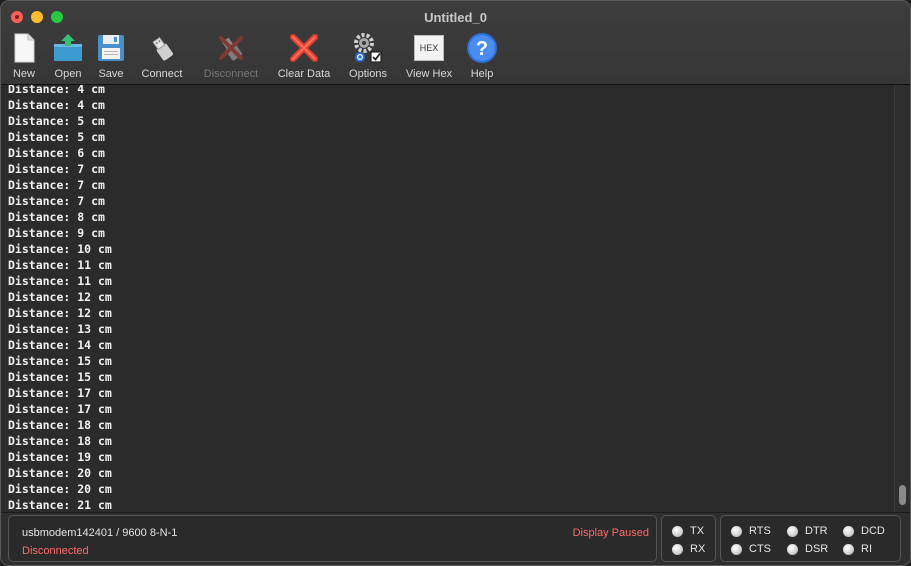 This screenshot has width=911, height=566. What do you see at coordinates (817, 549) in the screenshot?
I see `dsr-label: DSR` at bounding box center [817, 549].